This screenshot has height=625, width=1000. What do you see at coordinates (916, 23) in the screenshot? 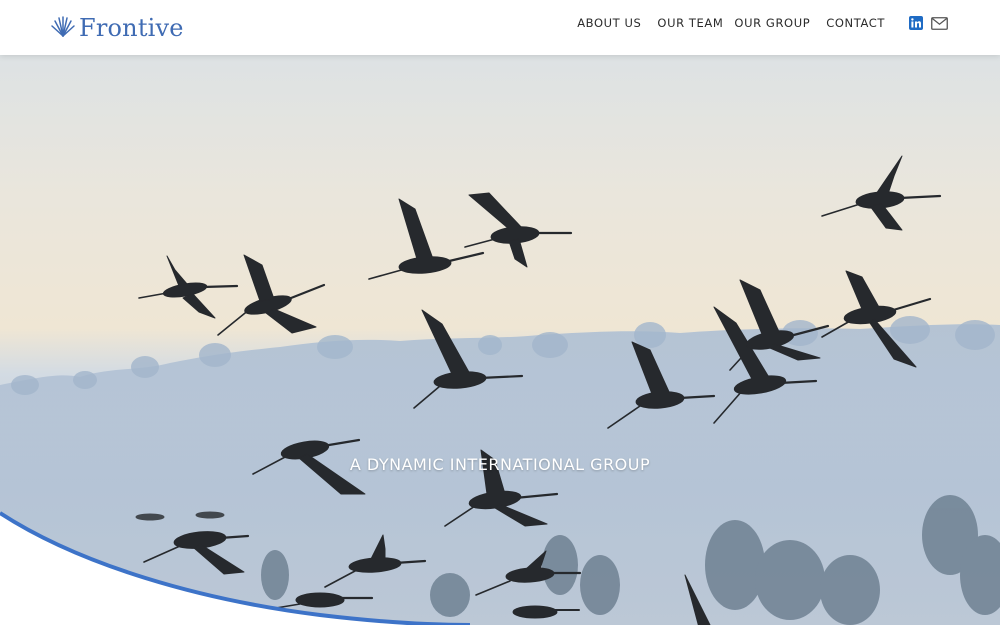
I see `linkedin-icon` at bounding box center [916, 23].